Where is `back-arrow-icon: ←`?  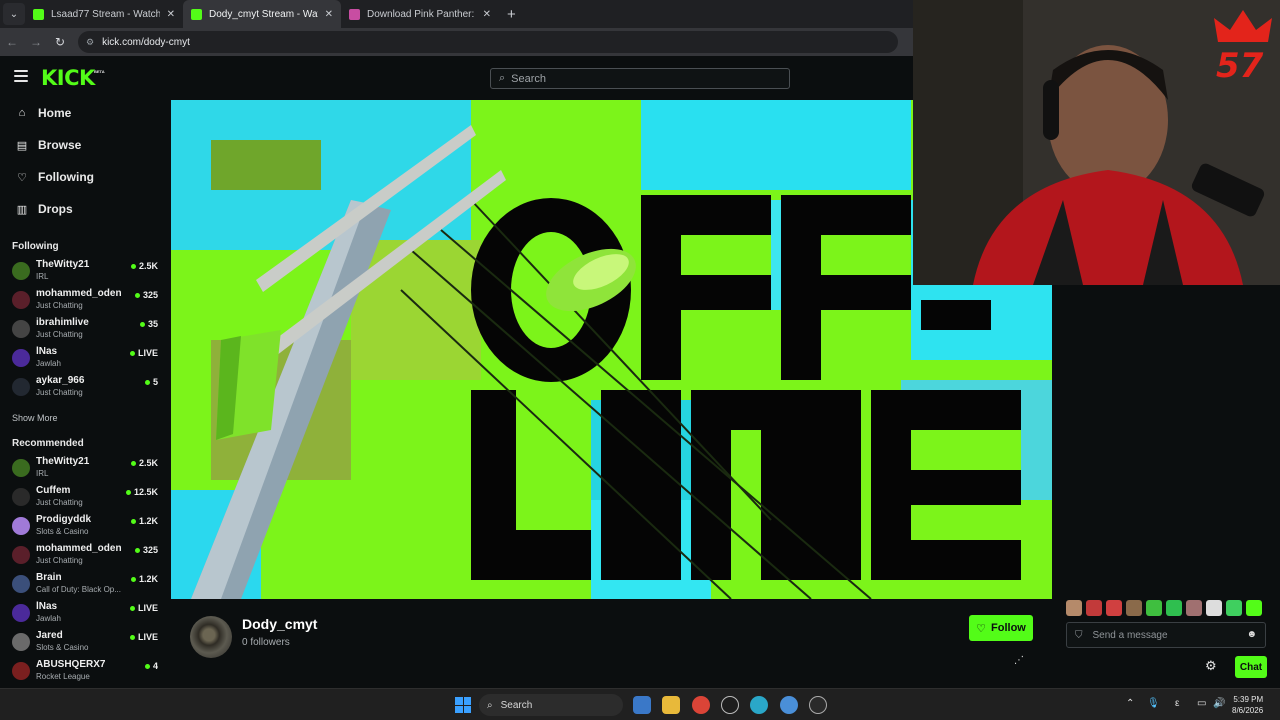
back-arrow-icon: ← is located at coordinates (12, 42).